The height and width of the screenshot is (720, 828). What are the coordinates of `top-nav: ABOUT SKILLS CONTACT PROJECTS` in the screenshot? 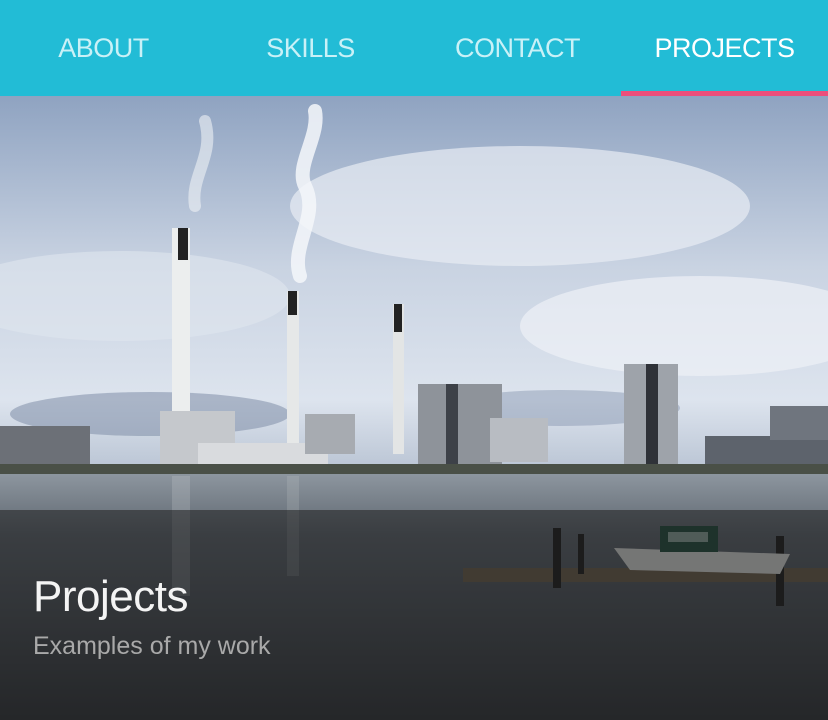 It's located at (414, 48).